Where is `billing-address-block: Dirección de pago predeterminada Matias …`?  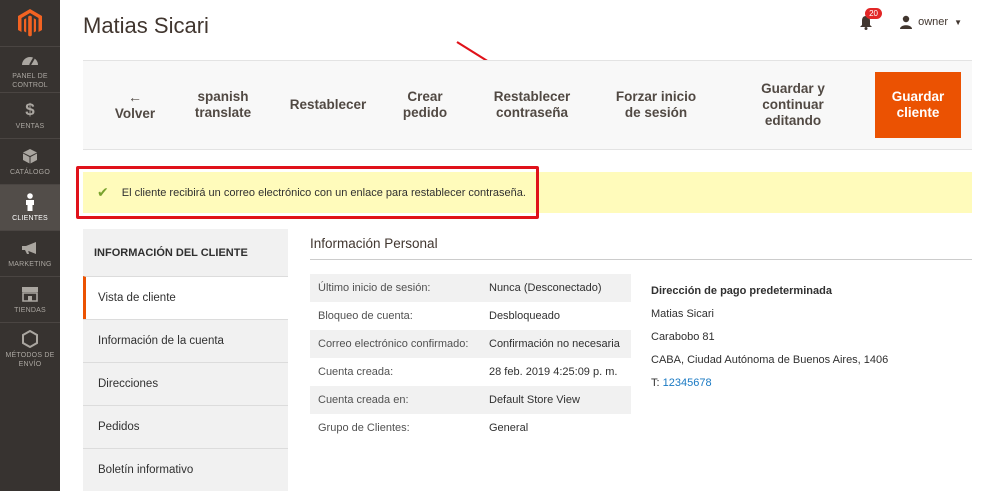
billing-address-block: Dirección de pago predeterminada Matias … is located at coordinates (769, 337).